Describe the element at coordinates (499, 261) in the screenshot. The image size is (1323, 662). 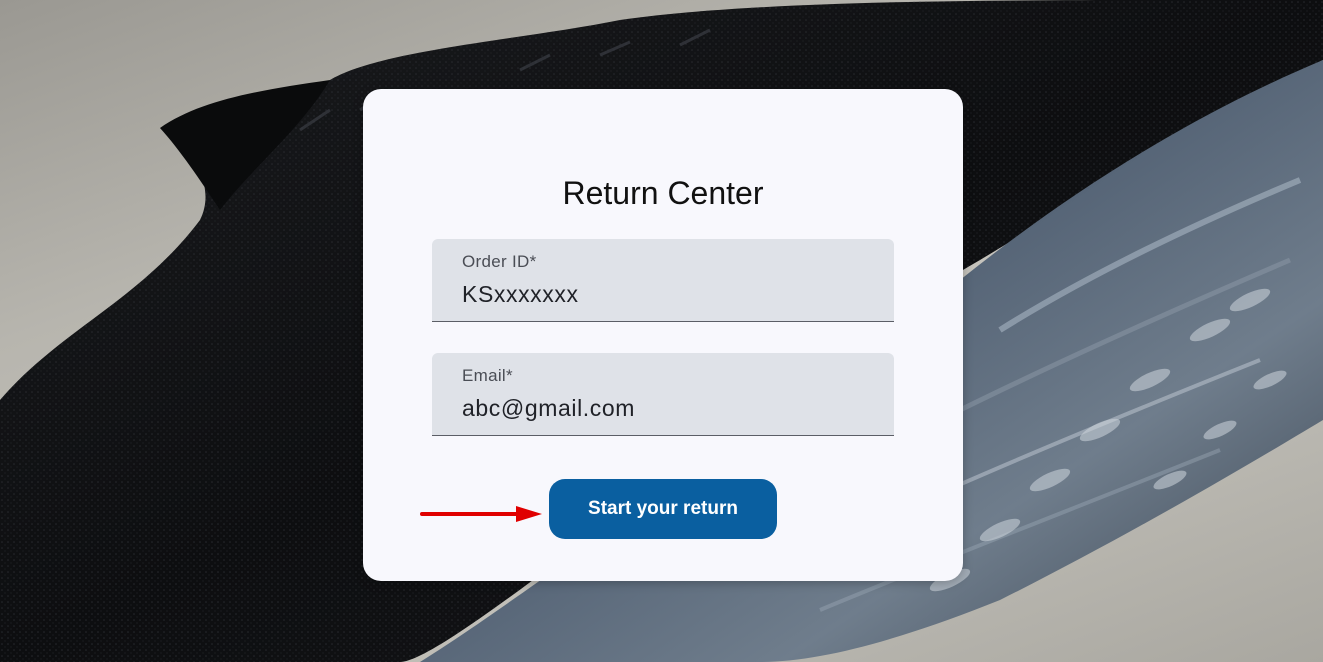
I see `order-id-label: Order ID*` at that location.